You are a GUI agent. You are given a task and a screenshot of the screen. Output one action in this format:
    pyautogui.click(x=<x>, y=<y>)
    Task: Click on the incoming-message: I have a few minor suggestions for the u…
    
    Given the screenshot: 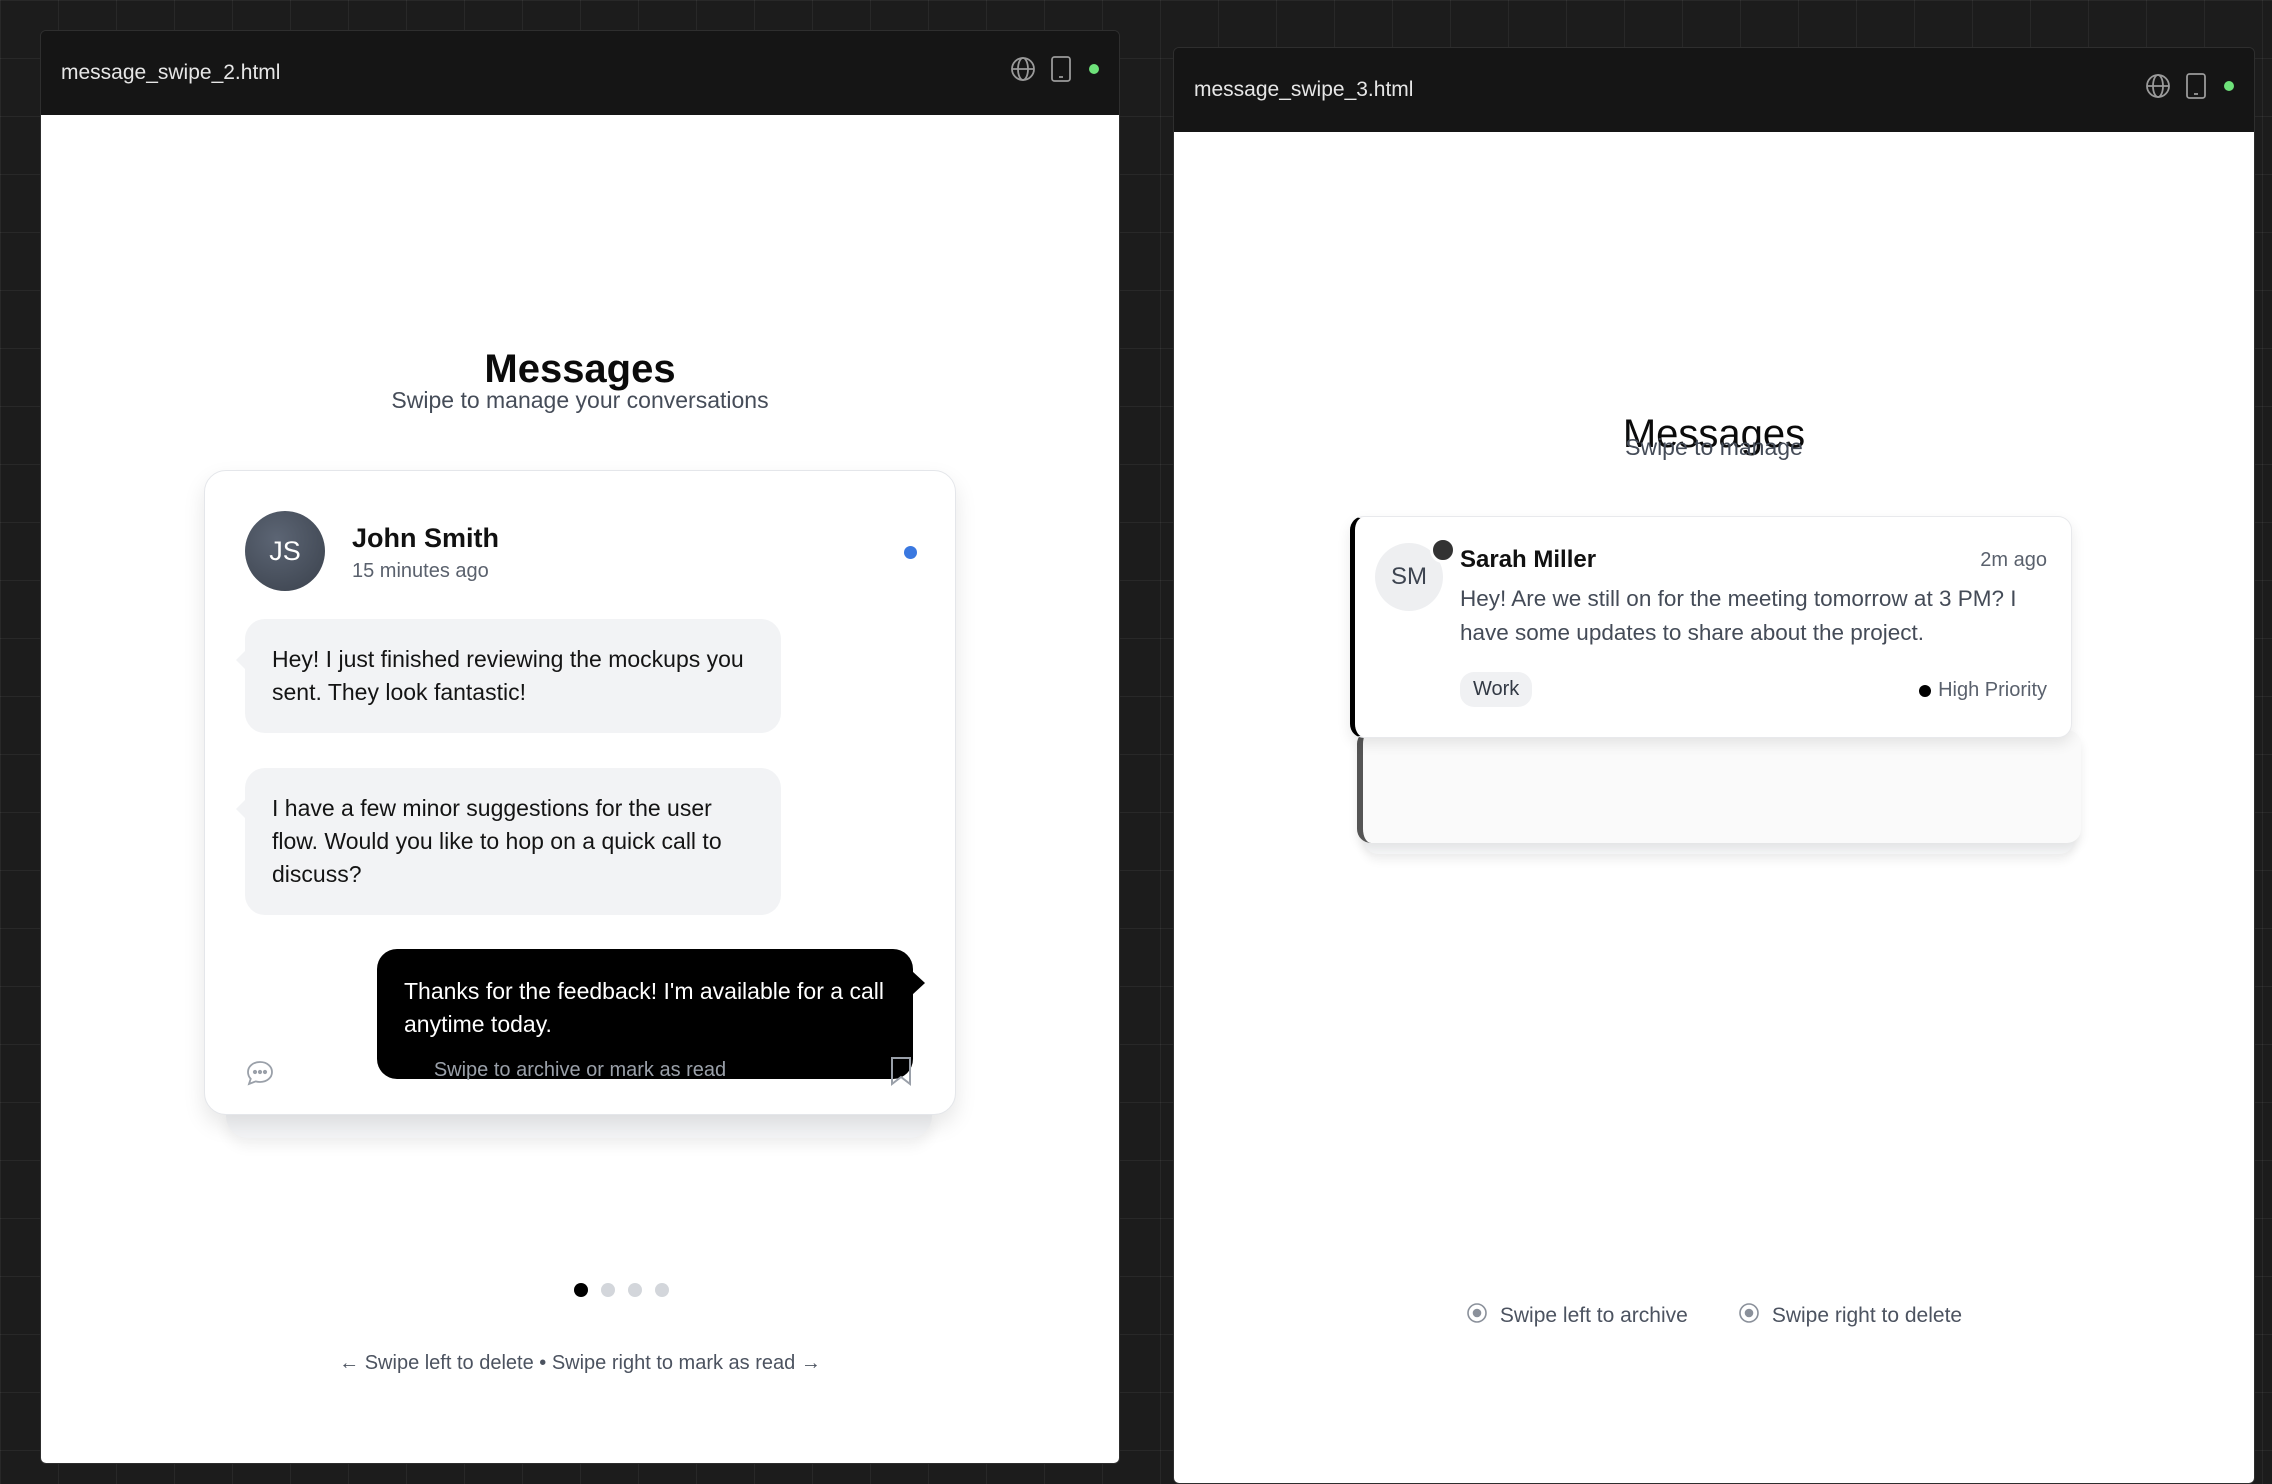 What is the action you would take?
    pyautogui.click(x=508, y=841)
    